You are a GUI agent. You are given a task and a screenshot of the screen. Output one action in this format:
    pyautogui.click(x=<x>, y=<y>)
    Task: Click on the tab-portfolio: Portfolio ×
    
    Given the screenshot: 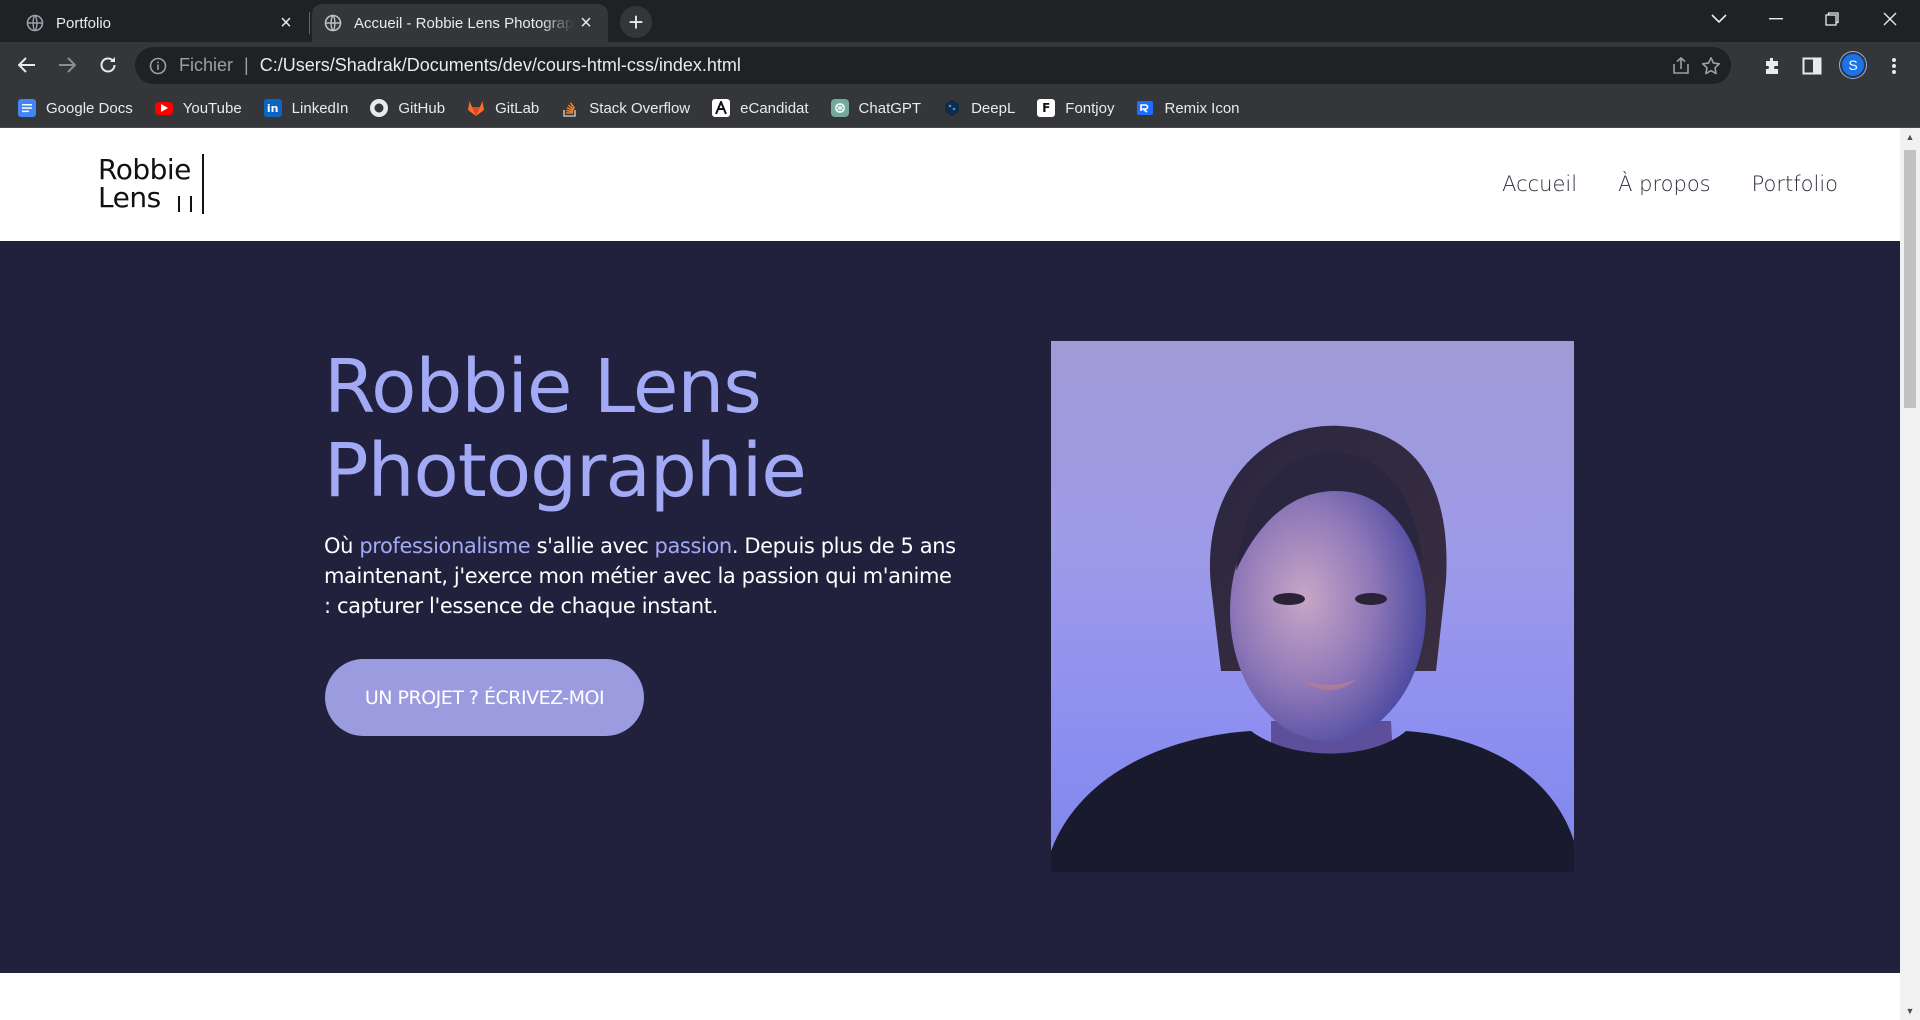 What is the action you would take?
    pyautogui.click(x=154, y=23)
    